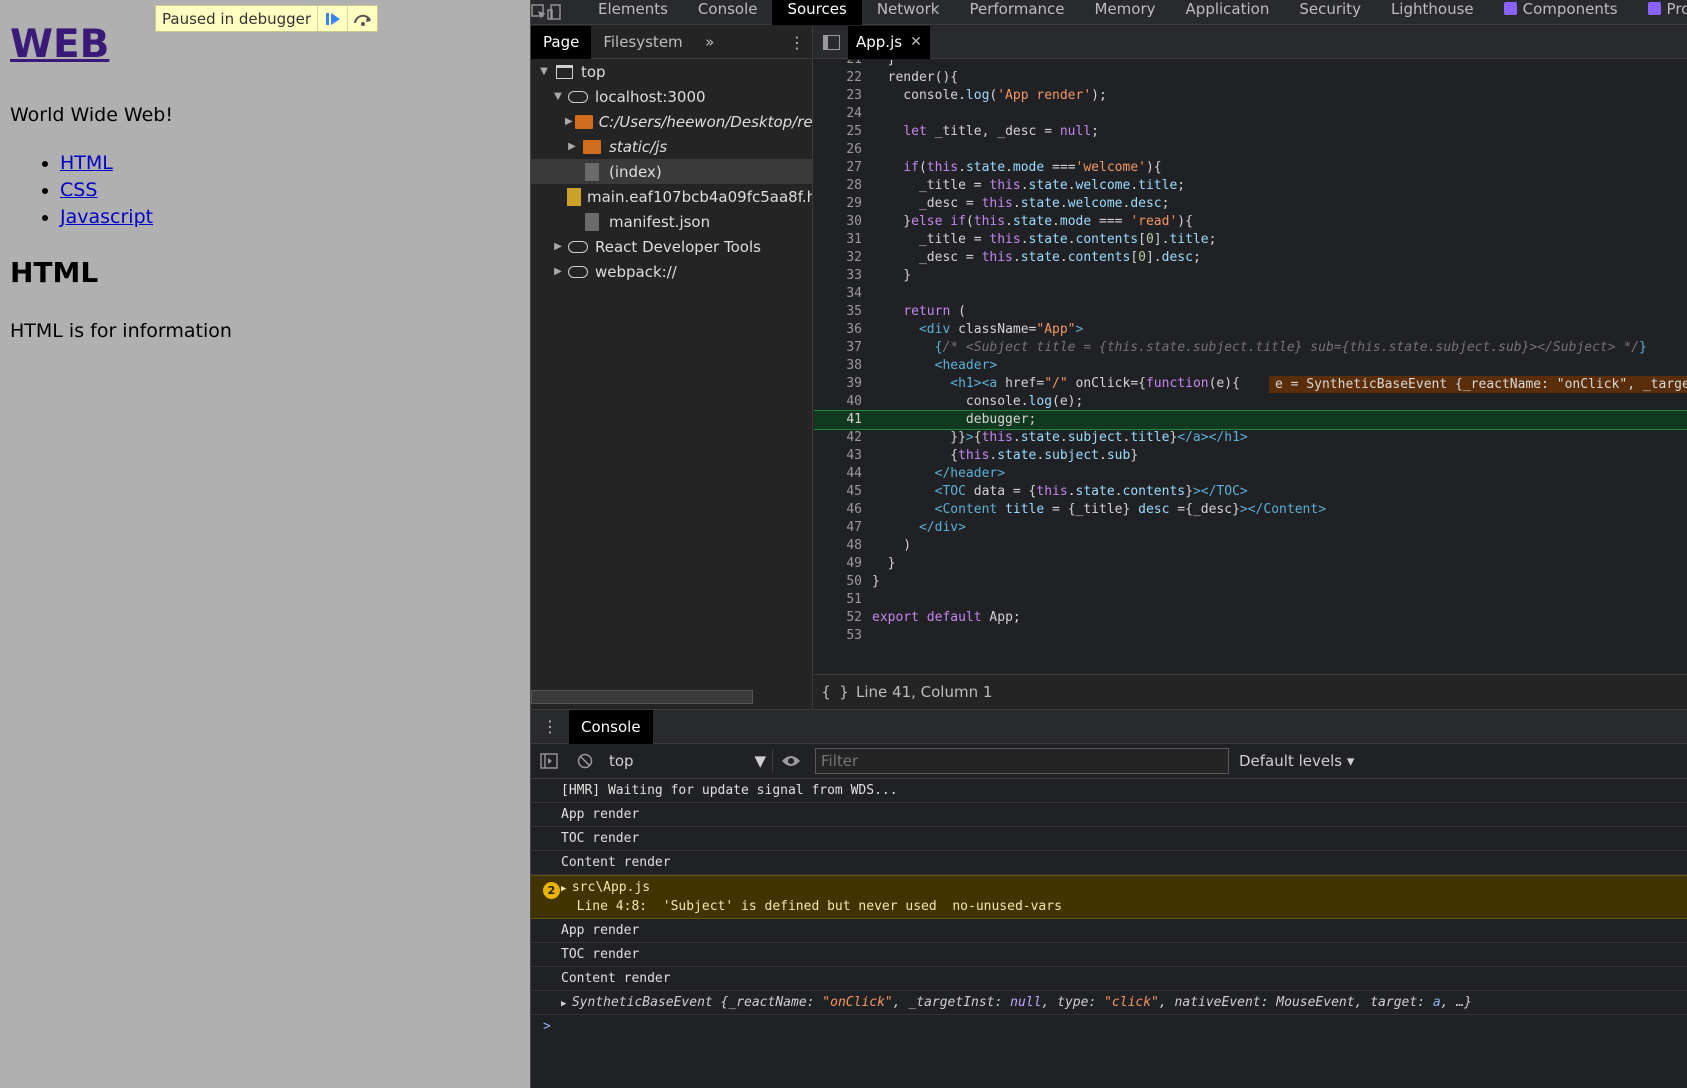 The image size is (1687, 1088). What do you see at coordinates (1250, 258) in the screenshot?
I see `code-line: 32 _desc = this.state.contents[0].desc;` at bounding box center [1250, 258].